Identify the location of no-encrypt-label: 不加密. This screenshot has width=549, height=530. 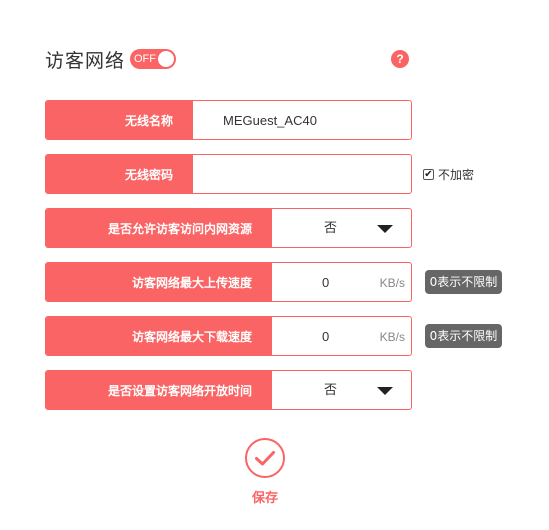
(456, 175).